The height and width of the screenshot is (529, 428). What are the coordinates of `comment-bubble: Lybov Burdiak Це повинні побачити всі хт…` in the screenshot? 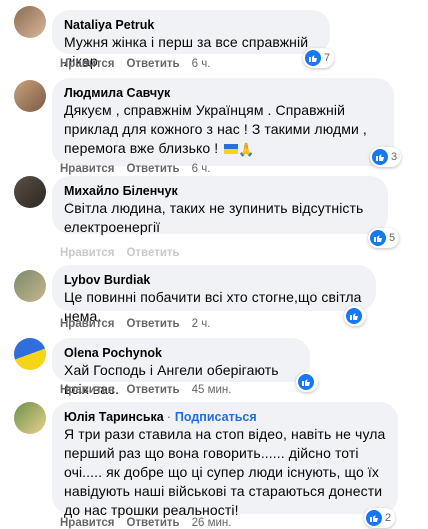 It's located at (214, 294).